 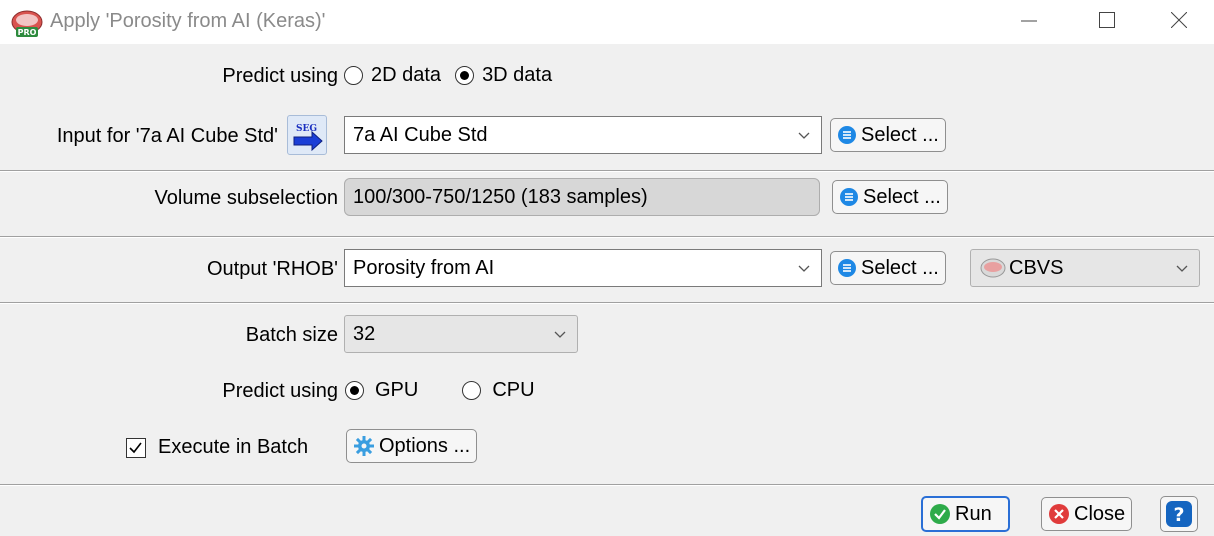 I want to click on volume-subselection-field: 100/300-750/1250 (183 samples), so click(x=582, y=197).